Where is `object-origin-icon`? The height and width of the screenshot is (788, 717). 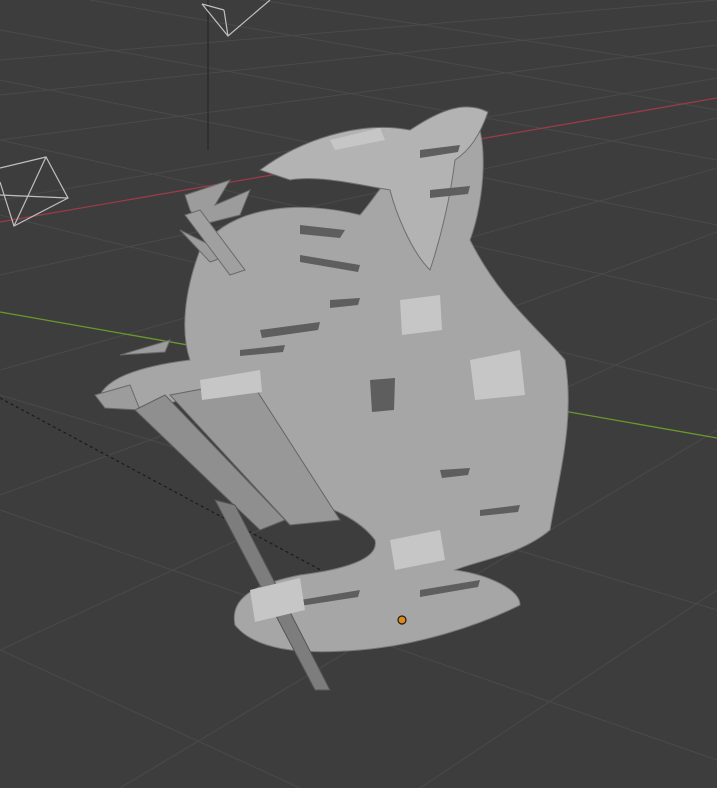
object-origin-icon is located at coordinates (402, 620).